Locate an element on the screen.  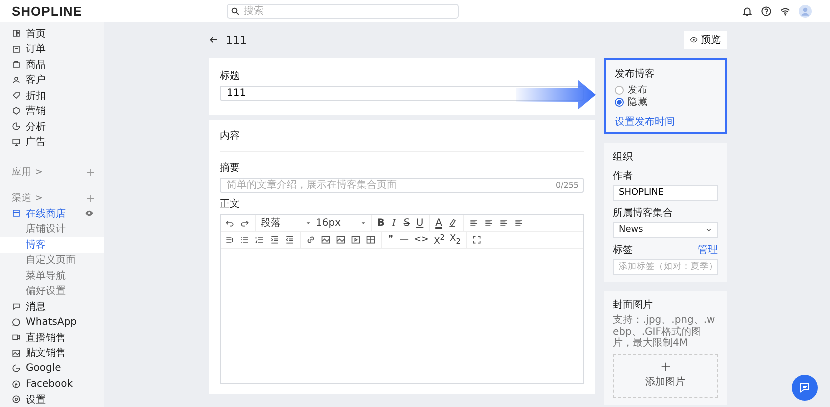
chevron-icon is located at coordinates (709, 230).